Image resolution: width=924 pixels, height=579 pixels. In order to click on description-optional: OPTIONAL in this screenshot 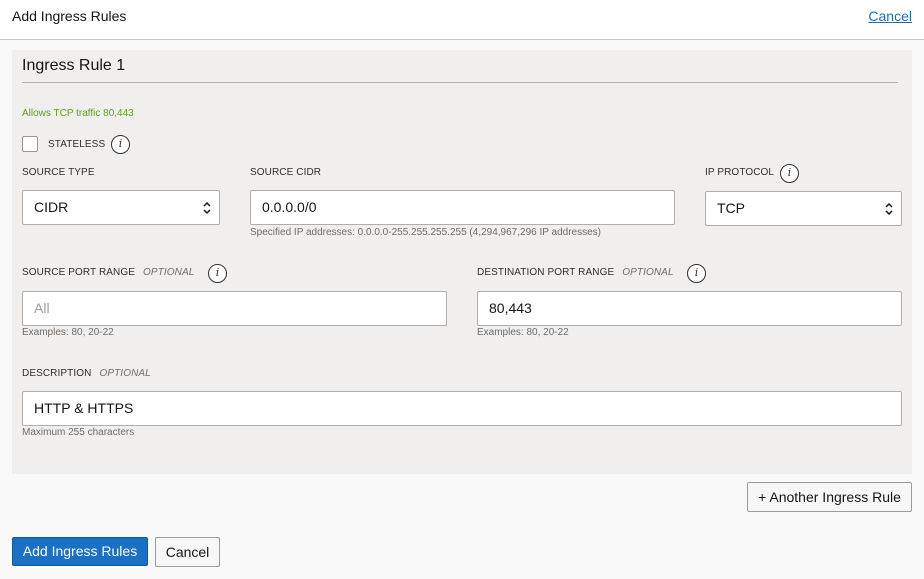, I will do `click(125, 373)`.